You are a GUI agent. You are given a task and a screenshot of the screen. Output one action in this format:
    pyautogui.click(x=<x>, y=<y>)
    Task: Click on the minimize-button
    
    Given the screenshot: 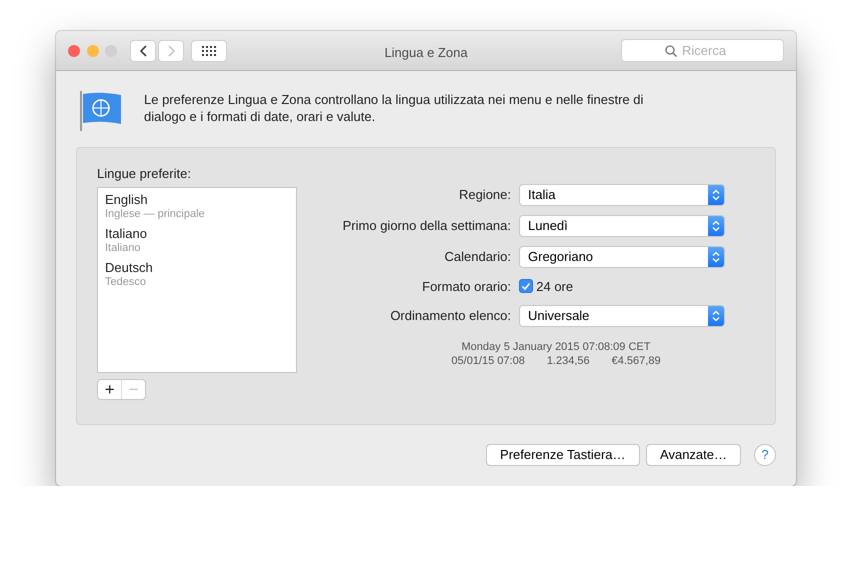 What is the action you would take?
    pyautogui.click(x=92, y=50)
    